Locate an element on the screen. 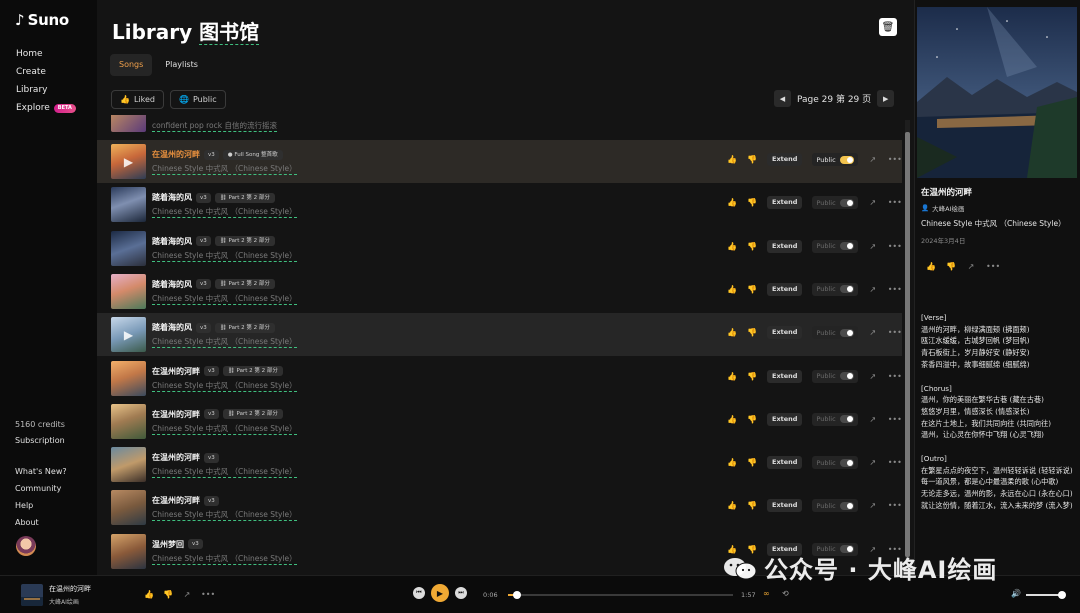 This screenshot has width=1080, height=613. play-icon: ▶ is located at coordinates (128, 161).